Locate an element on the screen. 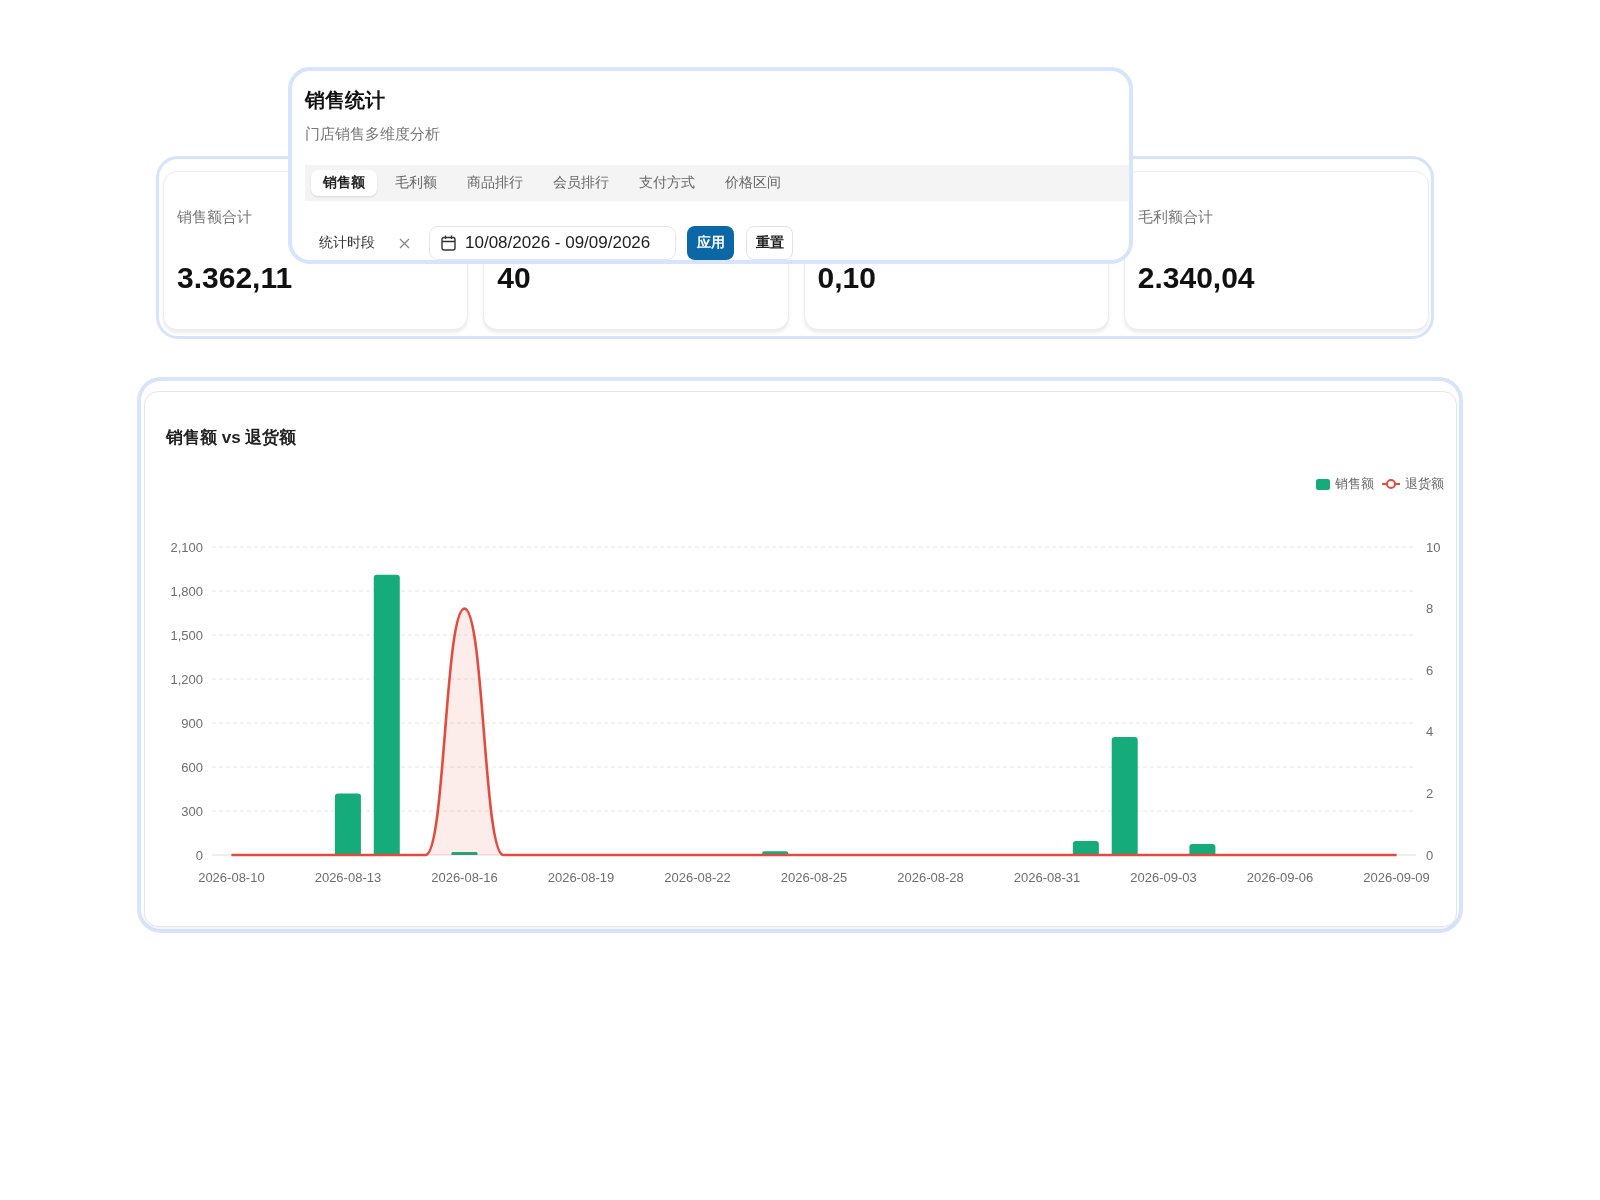 The width and height of the screenshot is (1600, 1200). y-axis-label: 0 is located at coordinates (199, 855).